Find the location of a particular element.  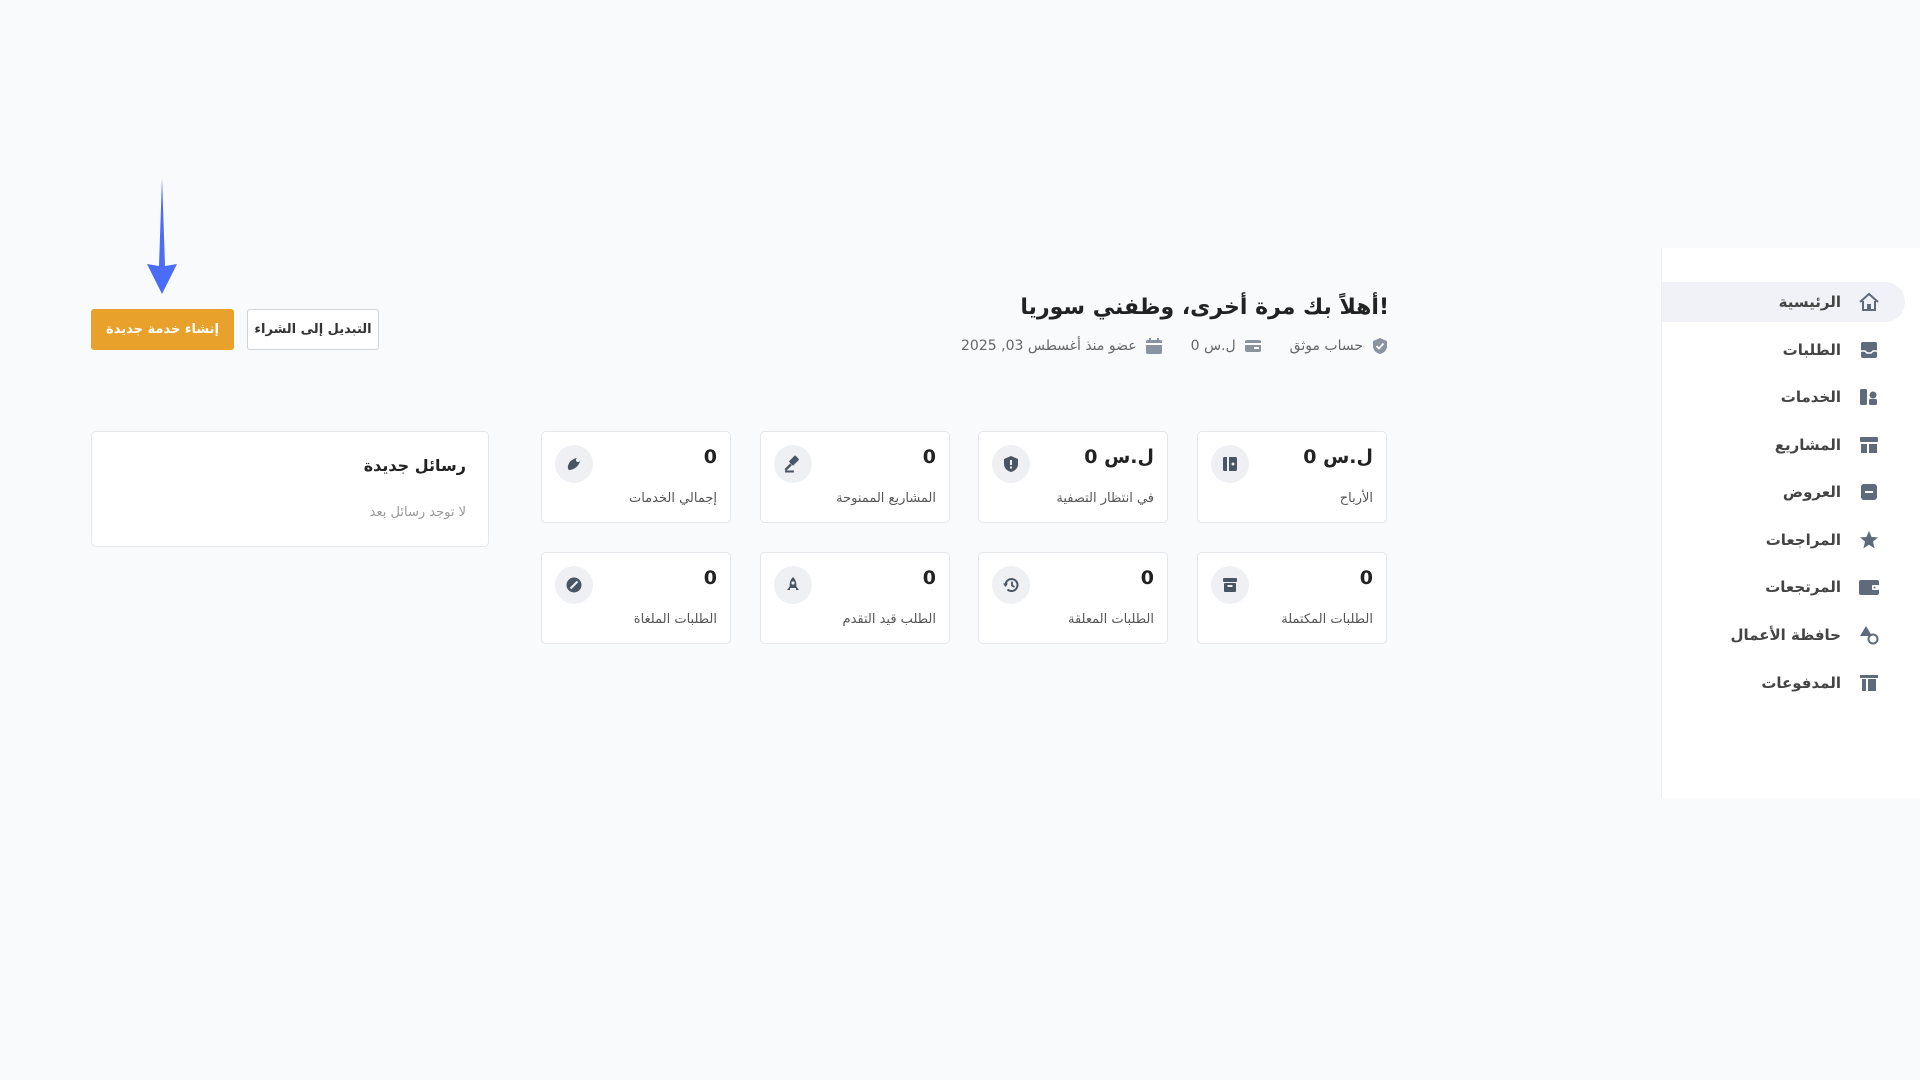

member-since-label: عضو منذ أغسطس 03, 2025 is located at coordinates (1049, 346).